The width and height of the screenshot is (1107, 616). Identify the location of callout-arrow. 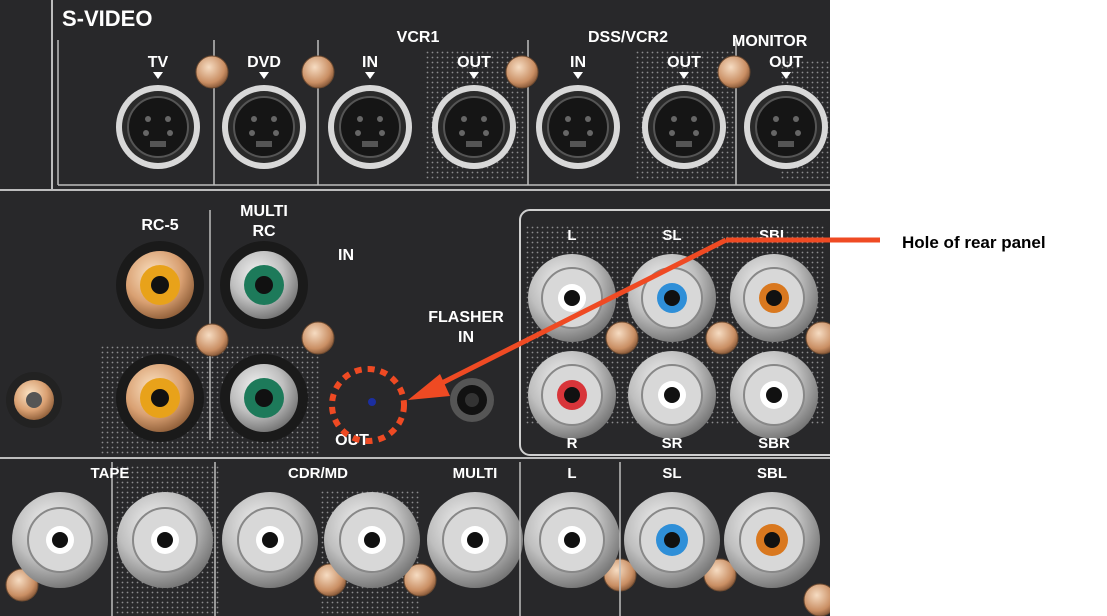
(644, 318).